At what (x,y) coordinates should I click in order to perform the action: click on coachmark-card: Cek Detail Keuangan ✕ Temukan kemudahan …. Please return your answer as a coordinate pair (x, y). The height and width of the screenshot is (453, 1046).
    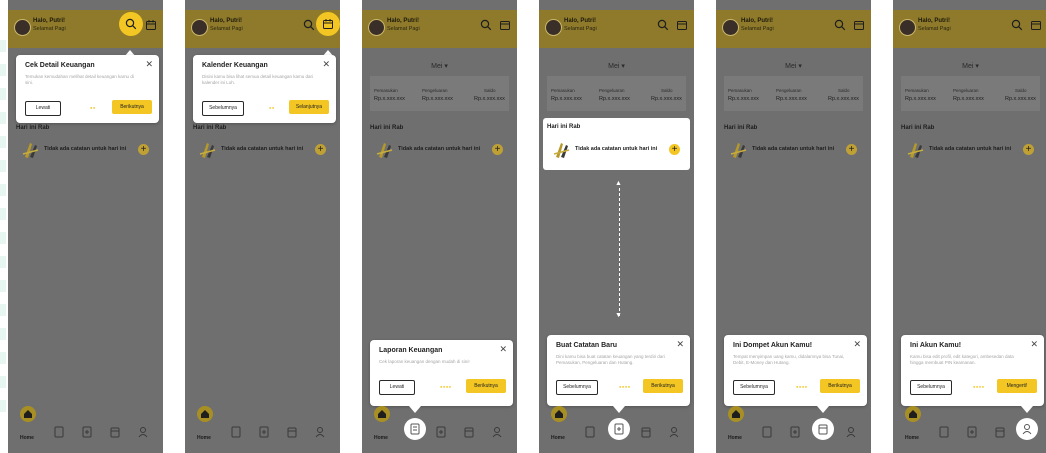
    Looking at the image, I should click on (87, 89).